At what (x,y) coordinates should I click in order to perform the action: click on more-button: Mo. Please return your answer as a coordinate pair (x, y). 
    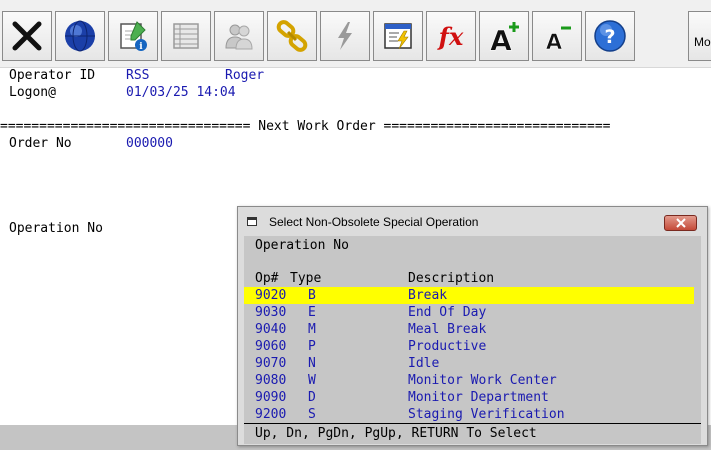
    Looking at the image, I should click on (699, 36).